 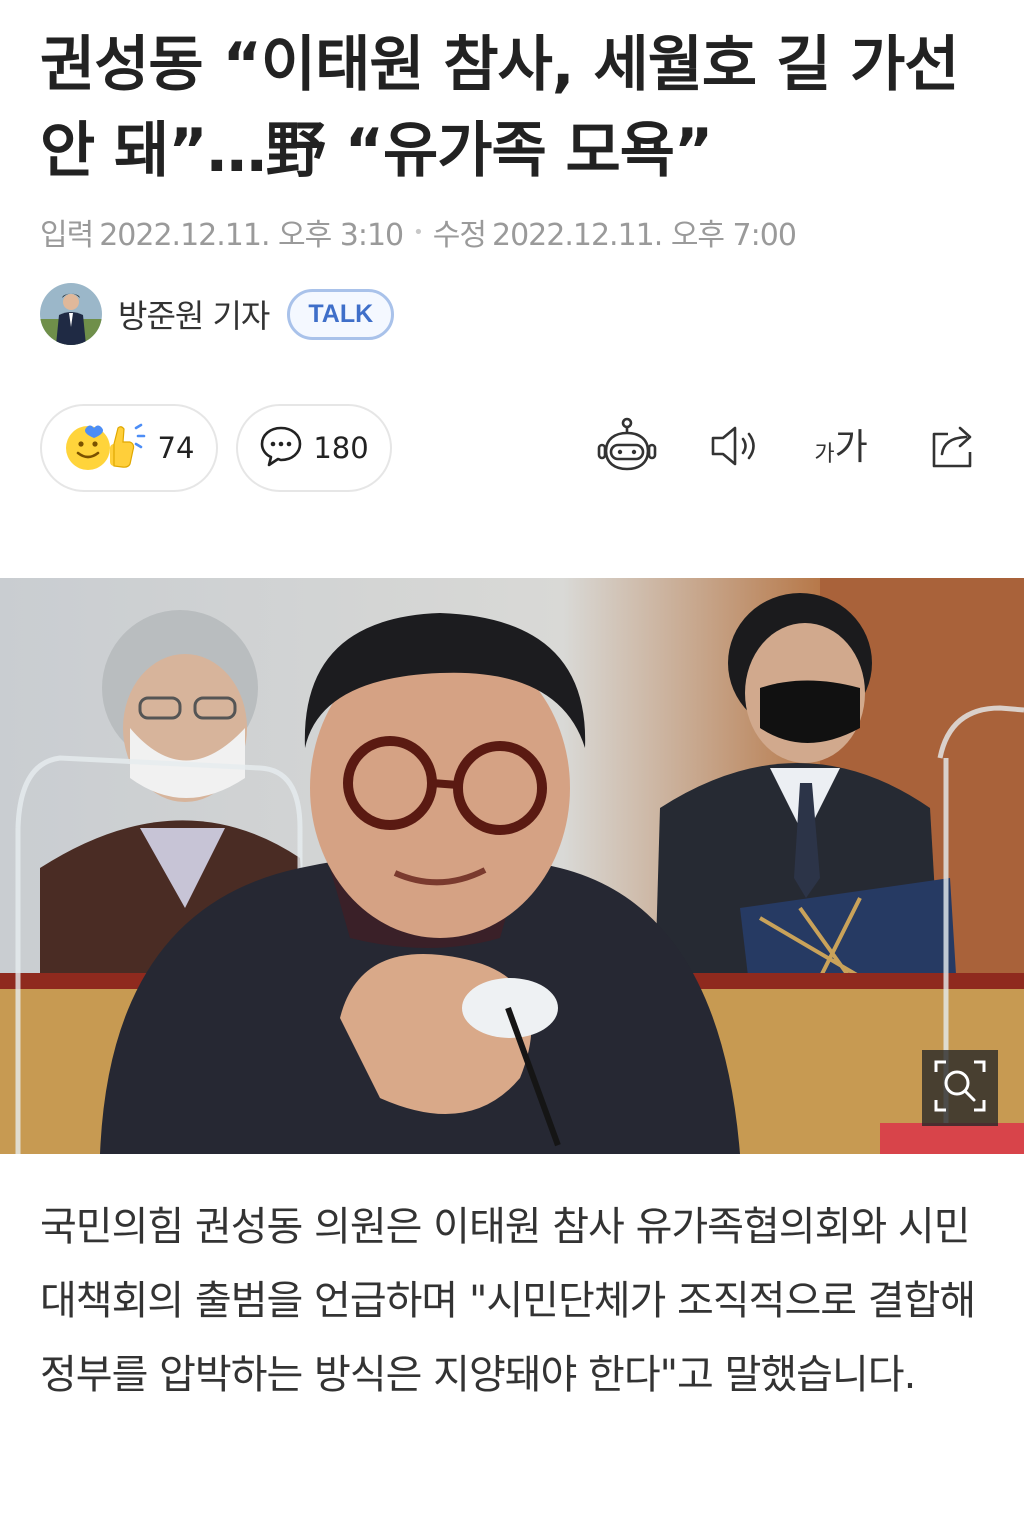 I want to click on share-button, so click(x=953, y=448).